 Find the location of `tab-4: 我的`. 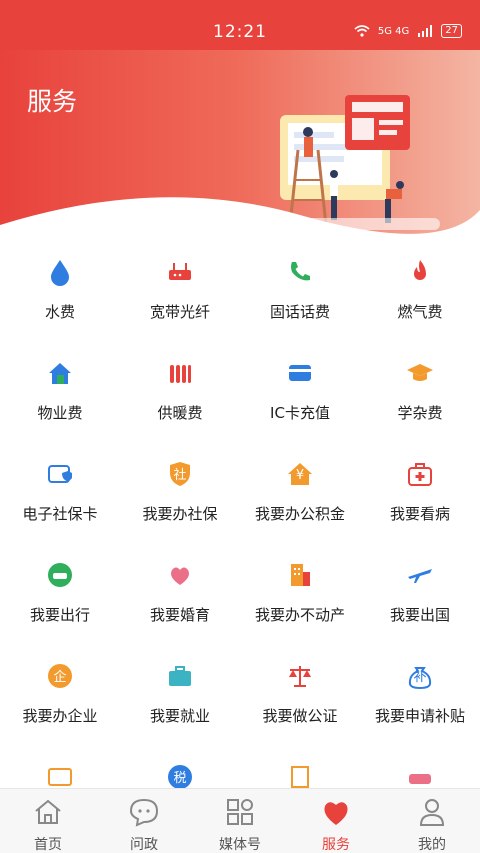

tab-4: 我的 is located at coordinates (432, 821).